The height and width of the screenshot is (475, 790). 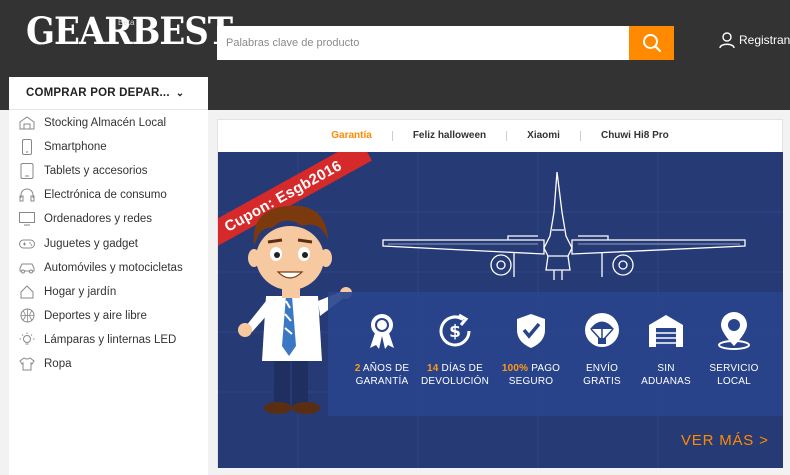 I want to click on feature-no-customs: SIN ADUANAS, so click(x=666, y=350).